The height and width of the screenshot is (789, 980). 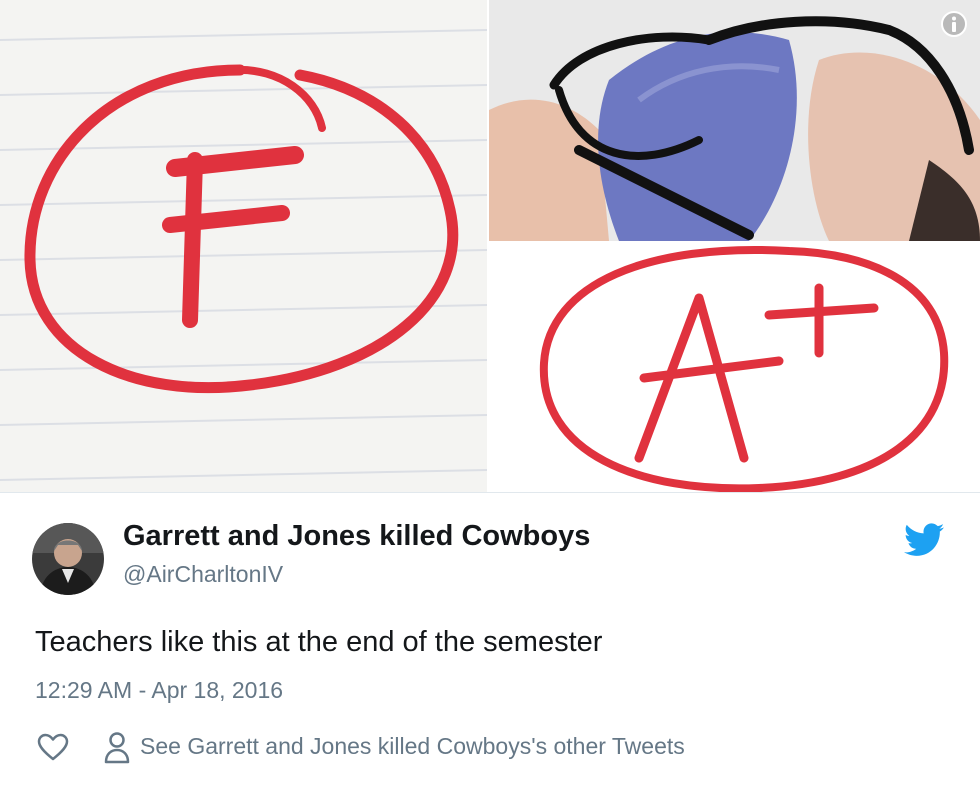 I want to click on media-divider, so click(x=490, y=492).